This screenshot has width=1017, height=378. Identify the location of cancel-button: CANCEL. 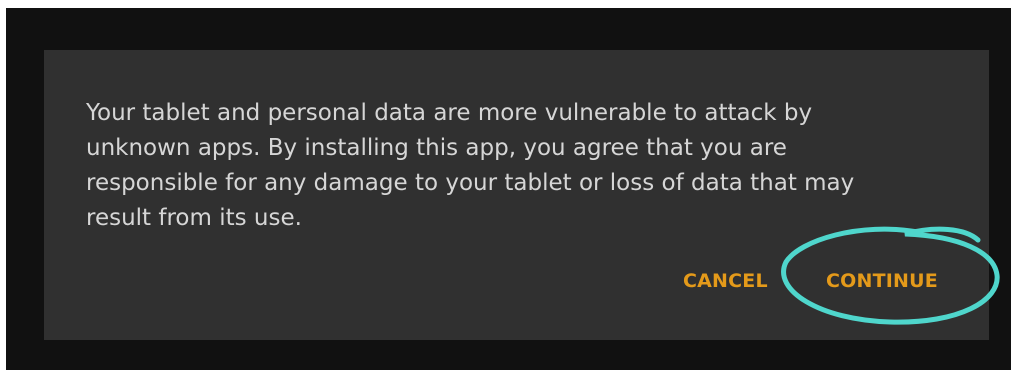
(725, 281).